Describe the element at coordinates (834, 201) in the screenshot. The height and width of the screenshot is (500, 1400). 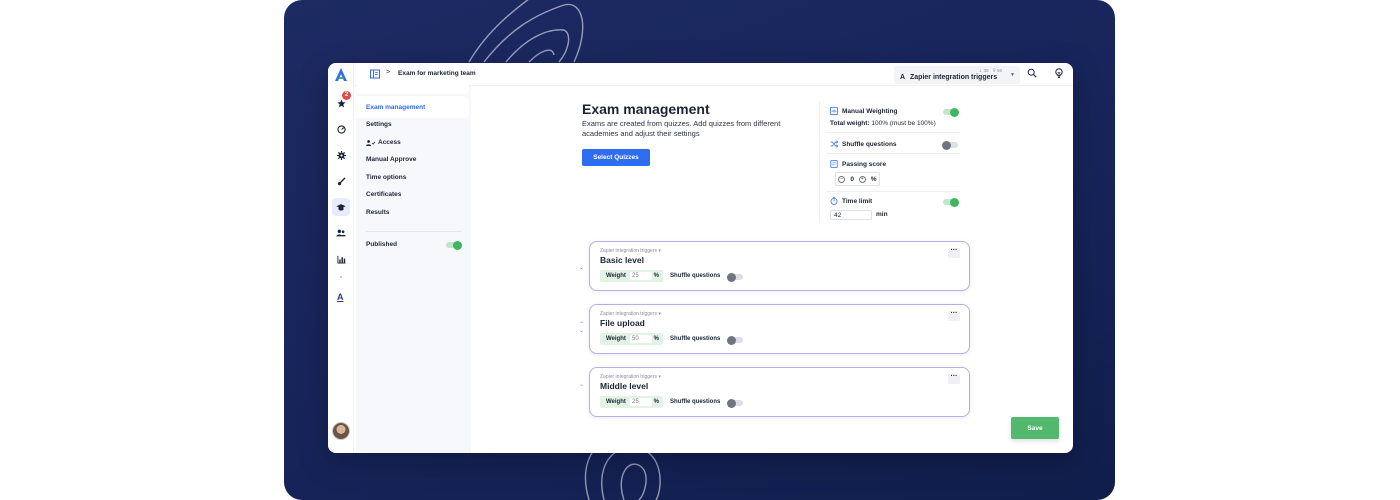
I see `stopwatch-icon` at that location.